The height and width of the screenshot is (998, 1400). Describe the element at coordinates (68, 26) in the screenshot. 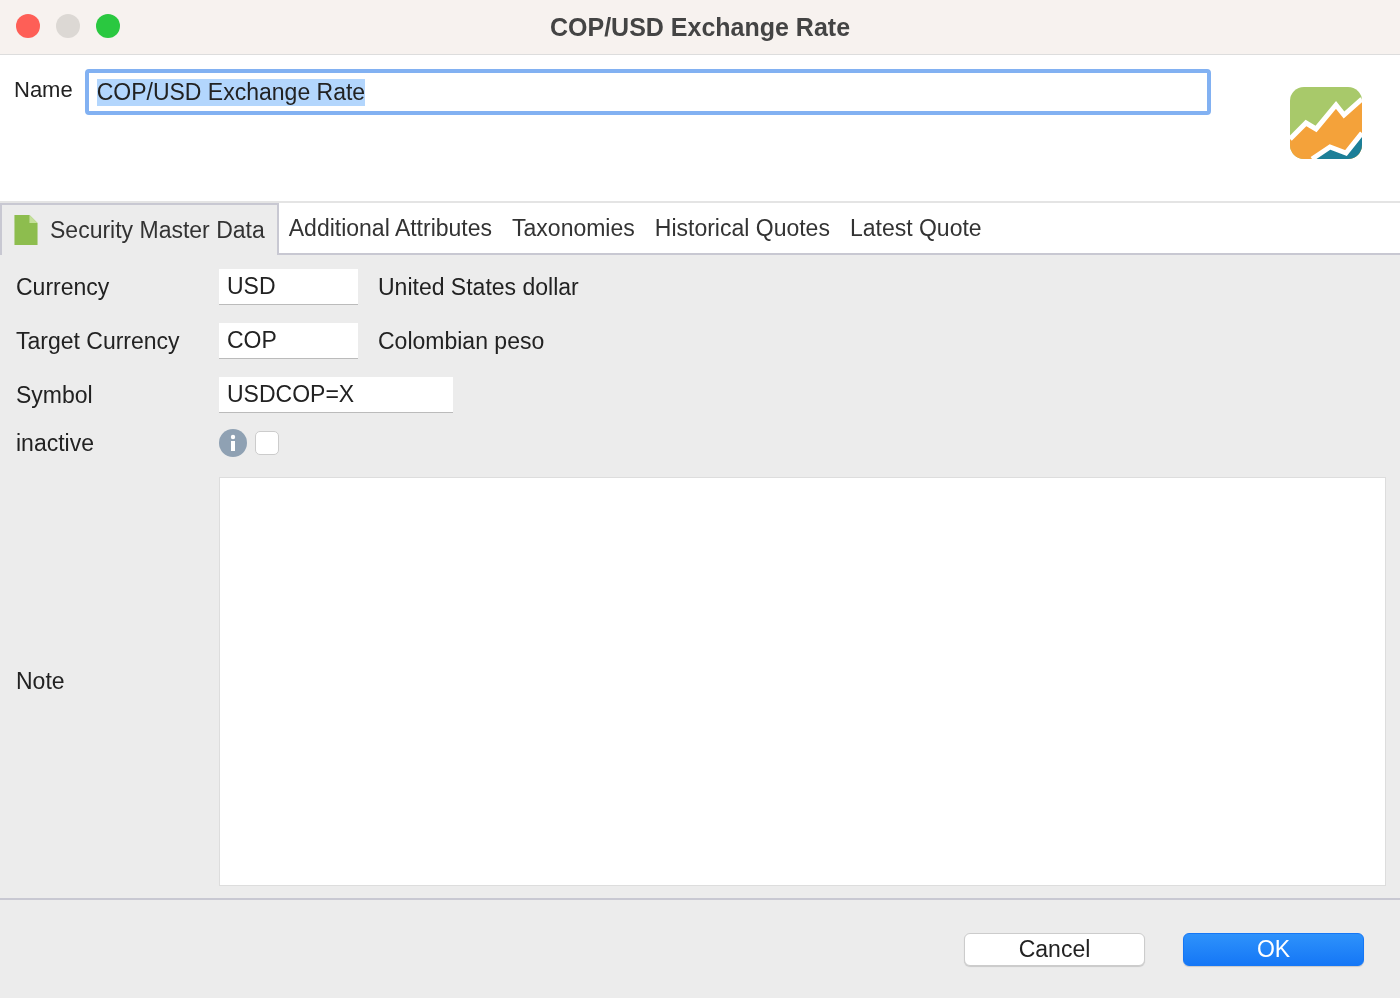

I see `minimize-button` at that location.